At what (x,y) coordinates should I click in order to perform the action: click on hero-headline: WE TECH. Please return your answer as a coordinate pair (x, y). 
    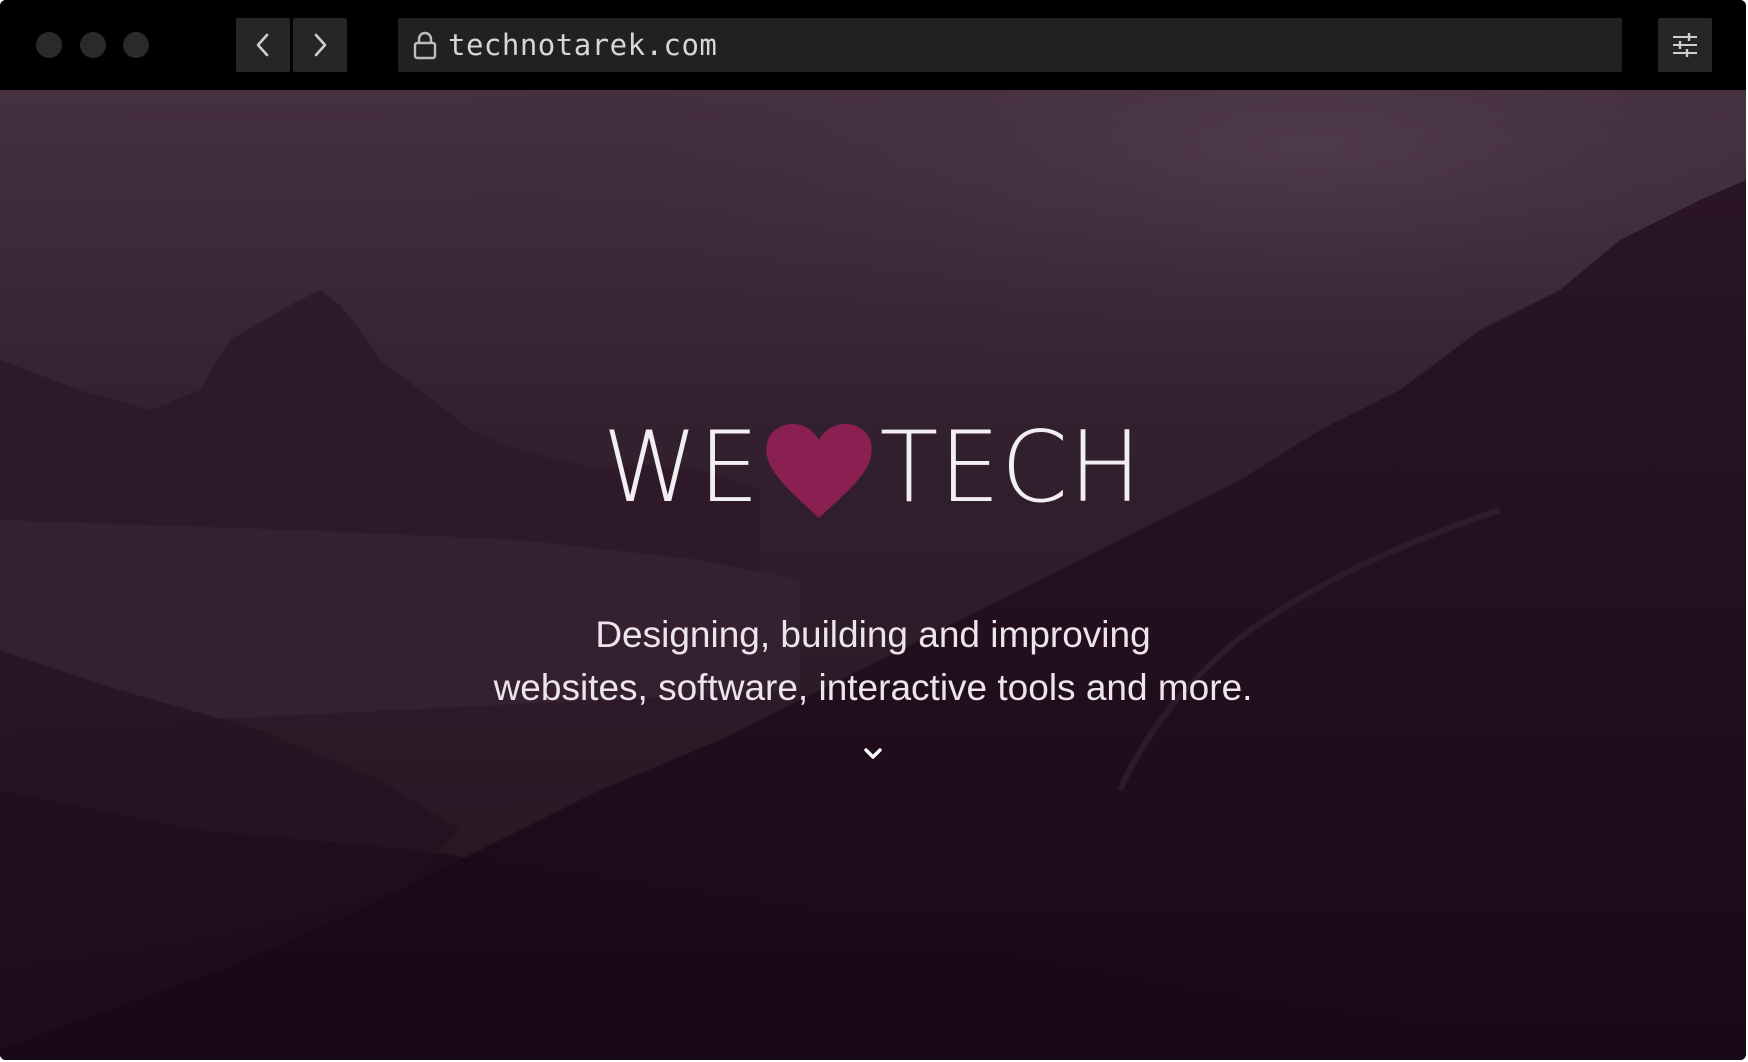
    Looking at the image, I should click on (873, 468).